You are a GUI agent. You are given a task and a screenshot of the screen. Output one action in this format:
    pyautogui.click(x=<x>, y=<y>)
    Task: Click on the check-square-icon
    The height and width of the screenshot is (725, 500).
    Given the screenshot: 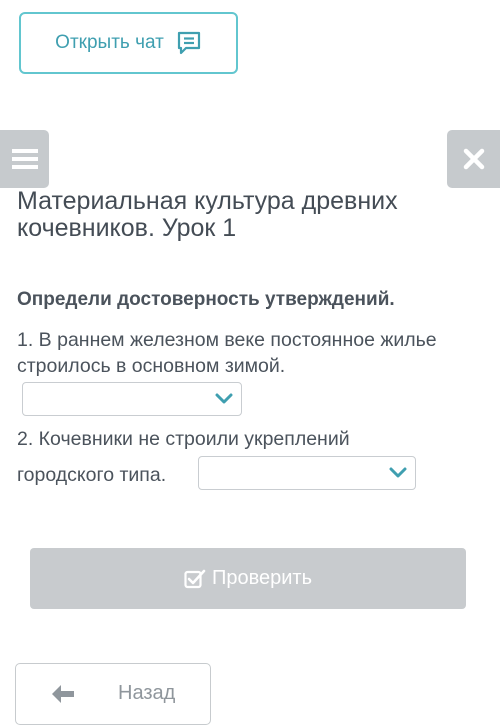 What is the action you would take?
    pyautogui.click(x=195, y=578)
    